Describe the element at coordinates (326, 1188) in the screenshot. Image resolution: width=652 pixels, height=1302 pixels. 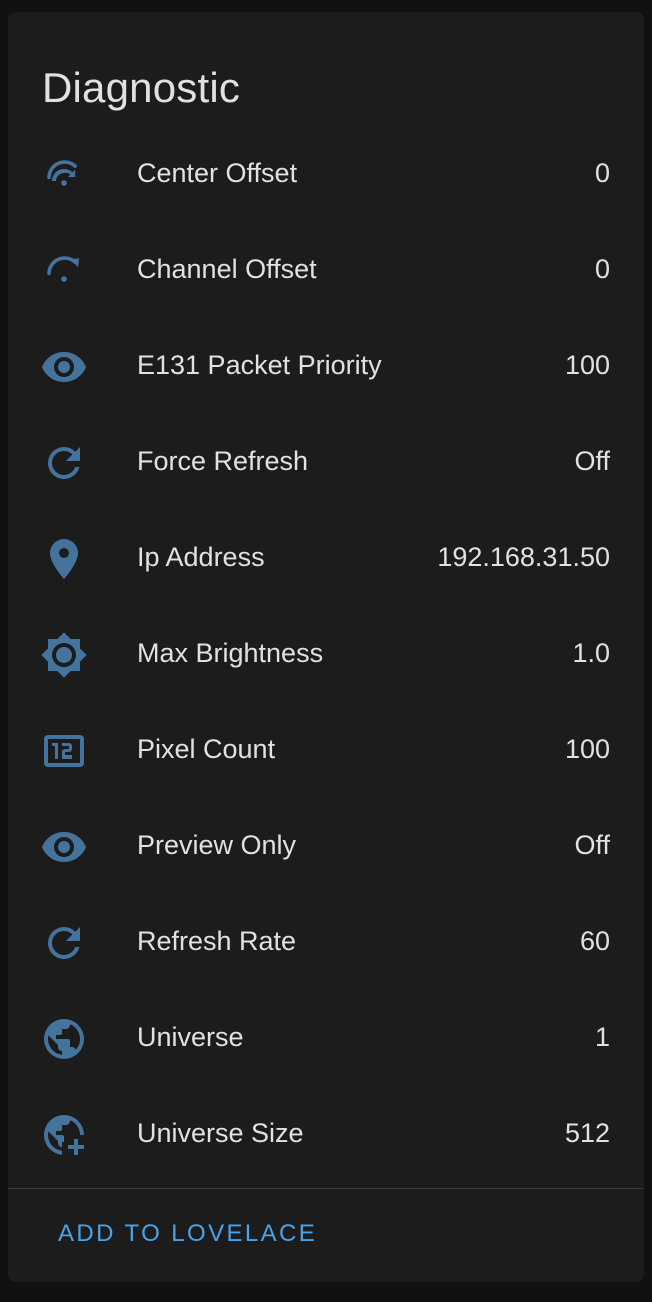
I see `card-actions-divider` at that location.